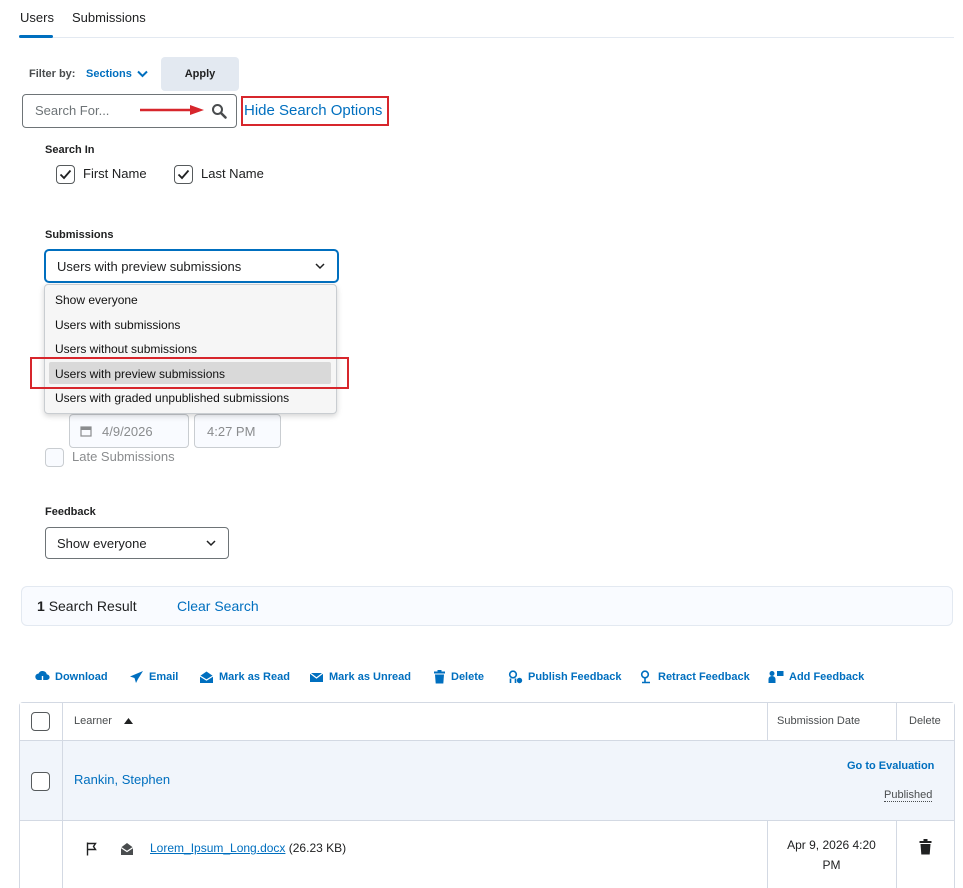 The image size is (963, 888). What do you see at coordinates (136, 677) in the screenshot?
I see `paper-plane-icon` at bounding box center [136, 677].